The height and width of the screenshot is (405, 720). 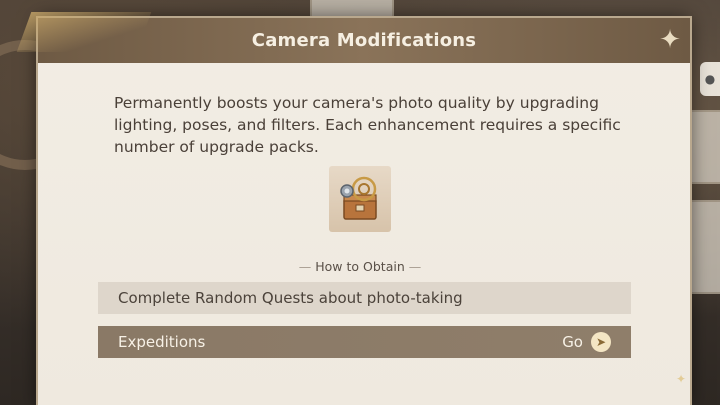 What do you see at coordinates (364, 40) in the screenshot?
I see `dialog-title: Camera Modifications` at bounding box center [364, 40].